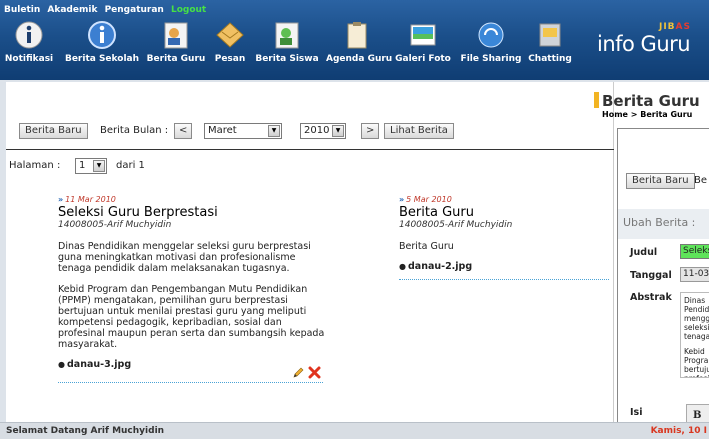 Image resolution: width=709 pixels, height=439 pixels. Describe the element at coordinates (193, 364) in the screenshot. I see `attachment-link: ● danau-3.jpg` at that location.